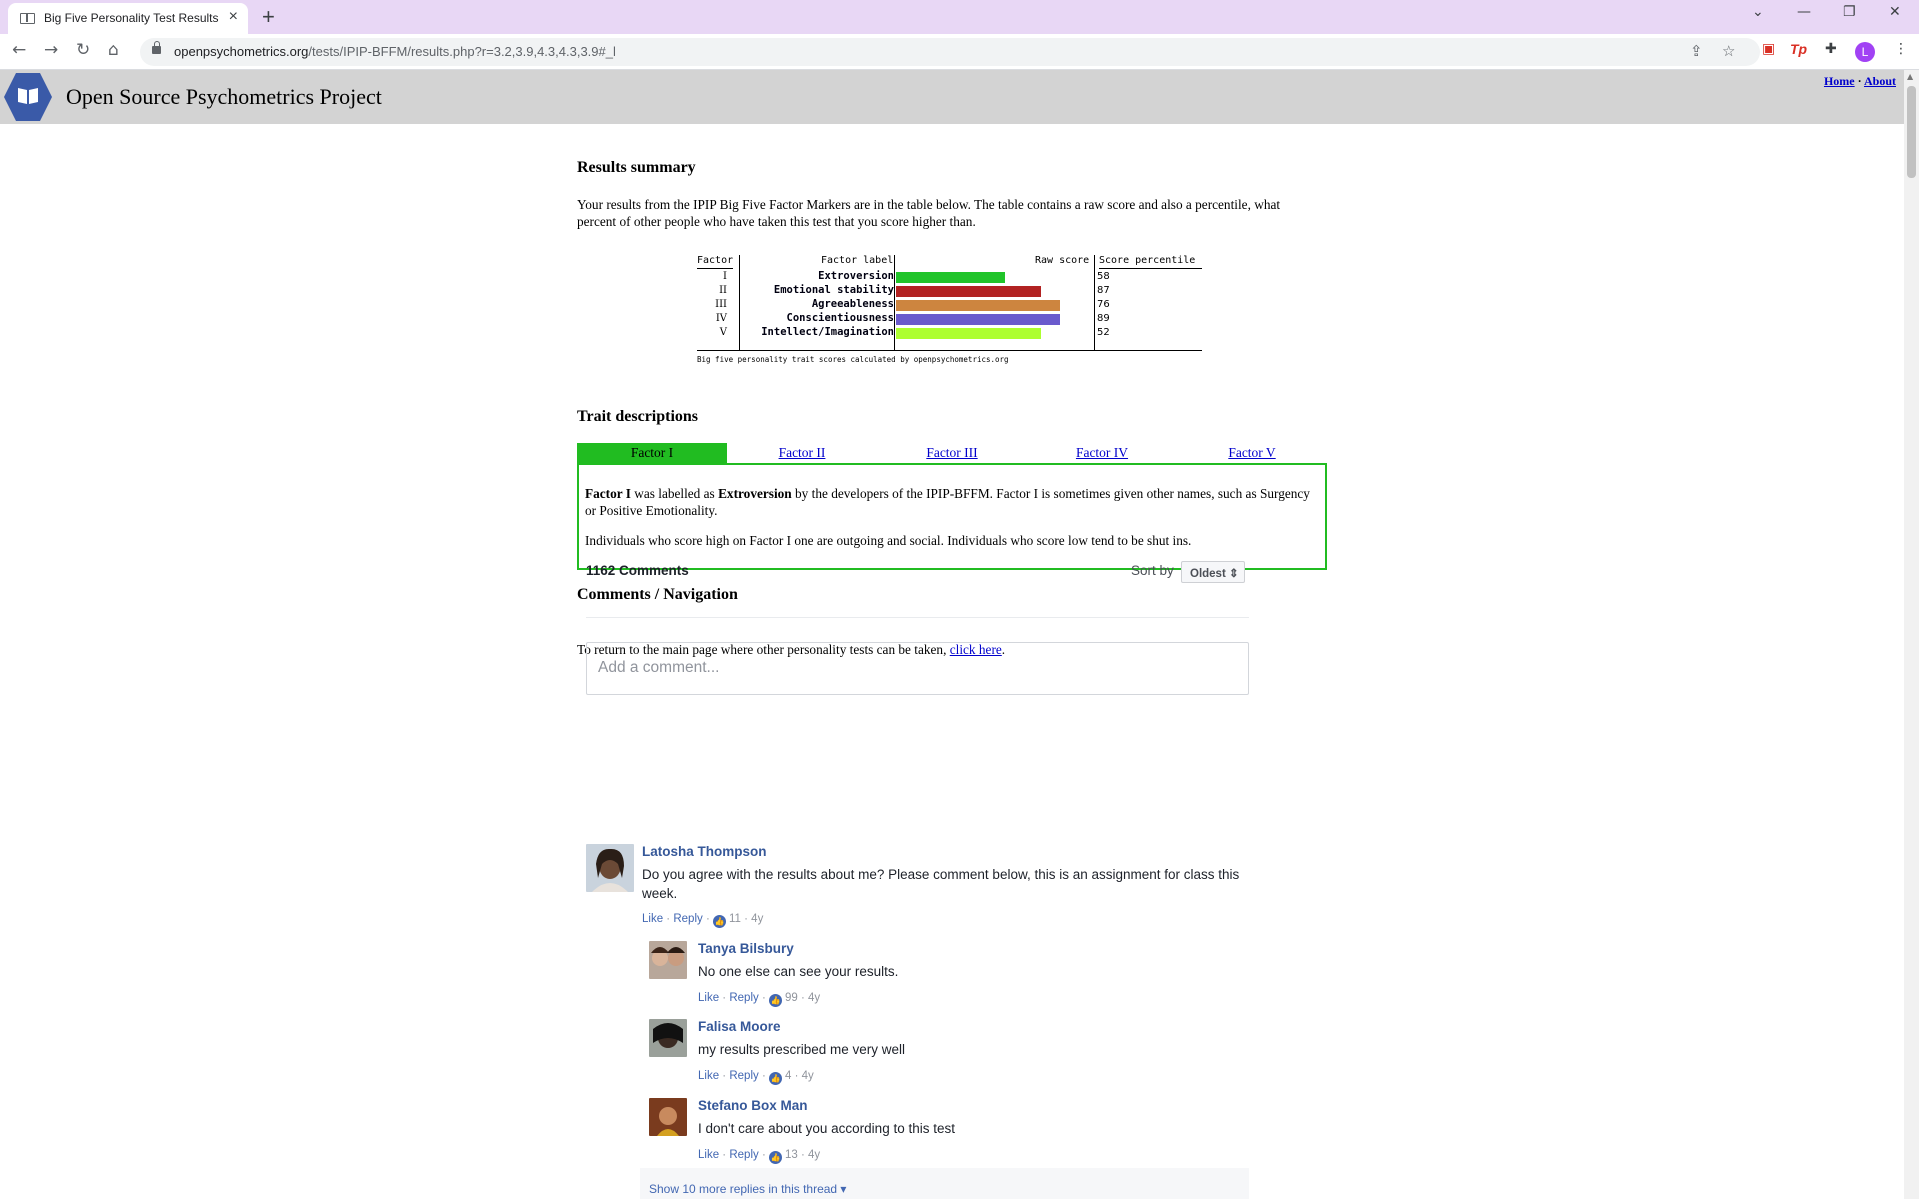 The width and height of the screenshot is (1919, 1199). Describe the element at coordinates (1911, 132) in the screenshot. I see `scrollbar-thumb` at that location.